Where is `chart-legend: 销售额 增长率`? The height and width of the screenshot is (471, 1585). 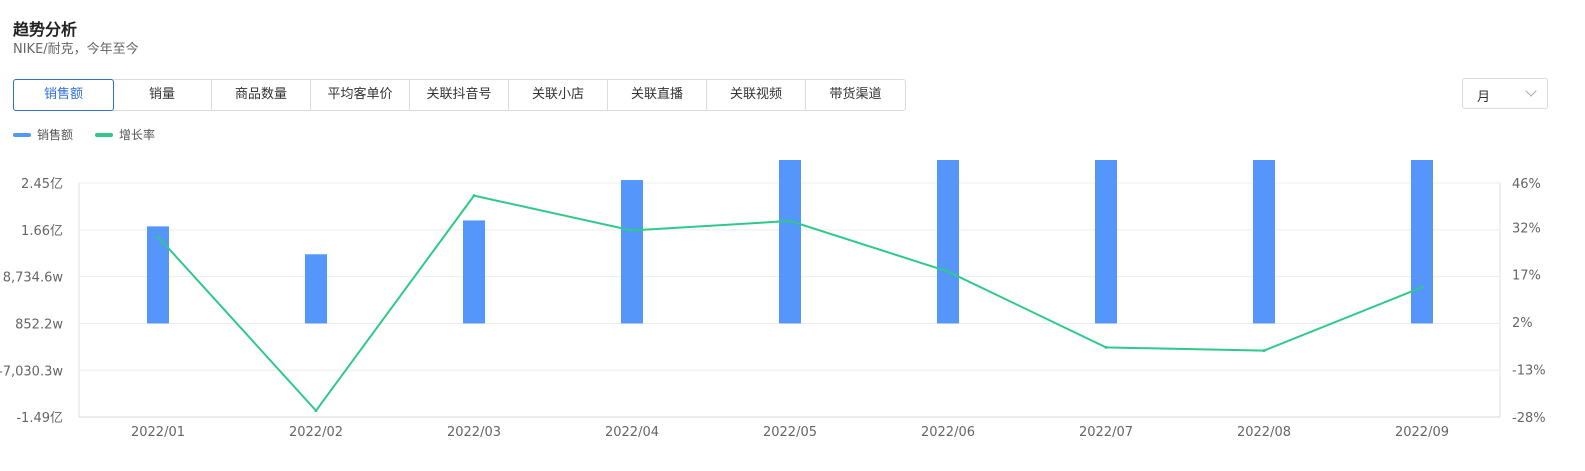 chart-legend: 销售额 增长率 is located at coordinates (95, 134).